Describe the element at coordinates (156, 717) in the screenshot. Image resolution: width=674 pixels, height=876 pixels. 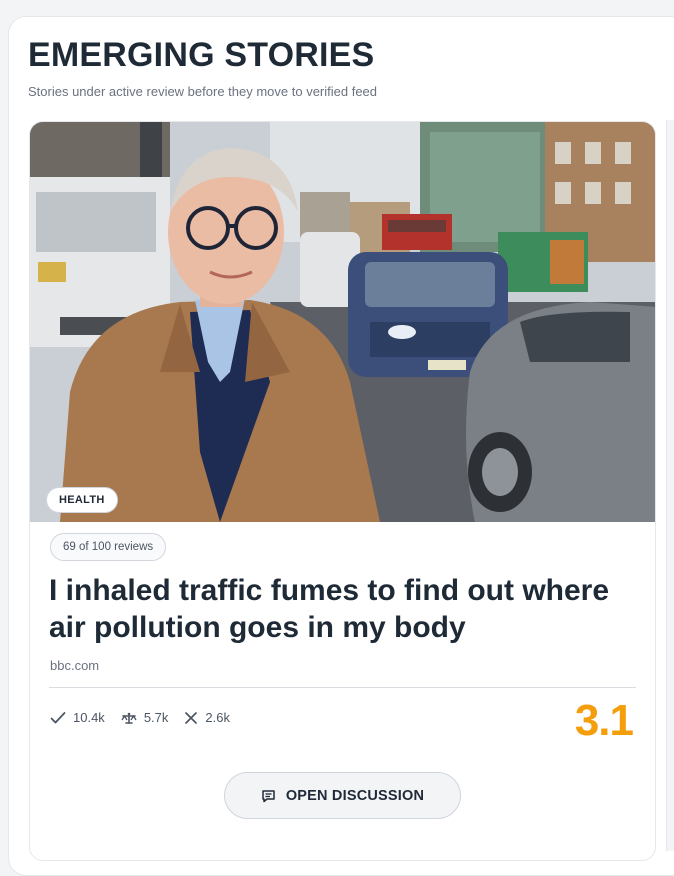
I see `neutral-count: 5.7k` at that location.